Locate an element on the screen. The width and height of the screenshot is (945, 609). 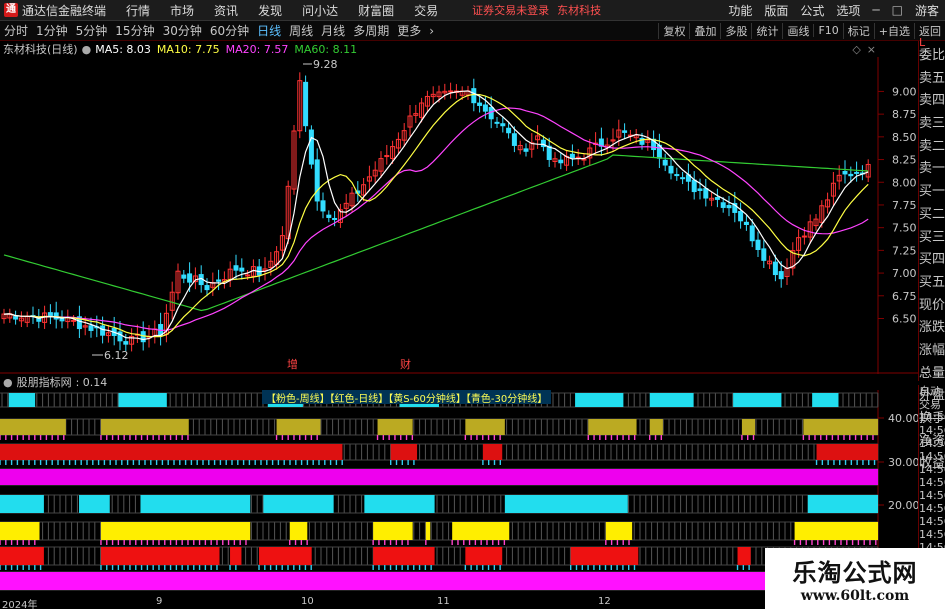
y-tick-label: 9.00 is located at coordinates (904, 91).